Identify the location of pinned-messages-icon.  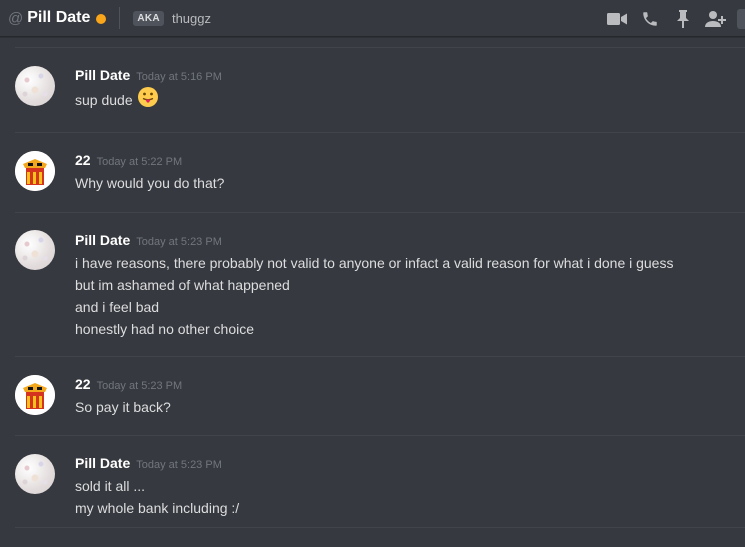
(683, 19).